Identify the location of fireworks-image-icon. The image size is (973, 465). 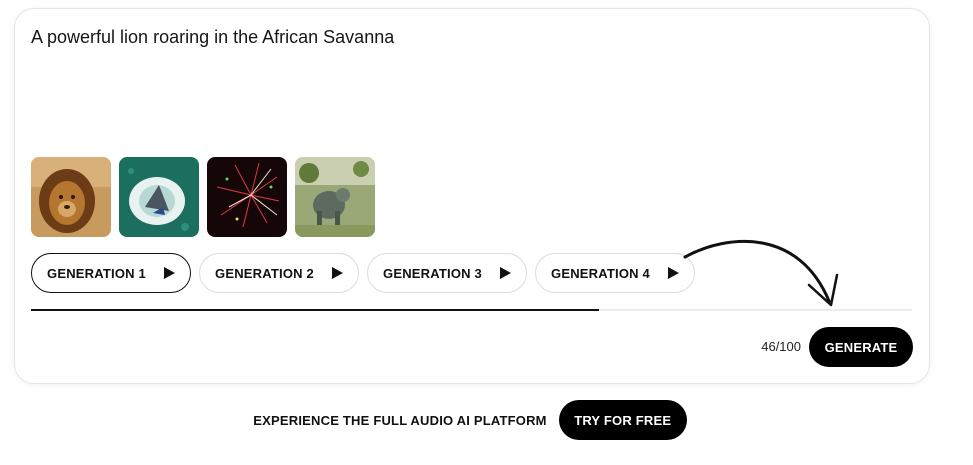
(247, 197).